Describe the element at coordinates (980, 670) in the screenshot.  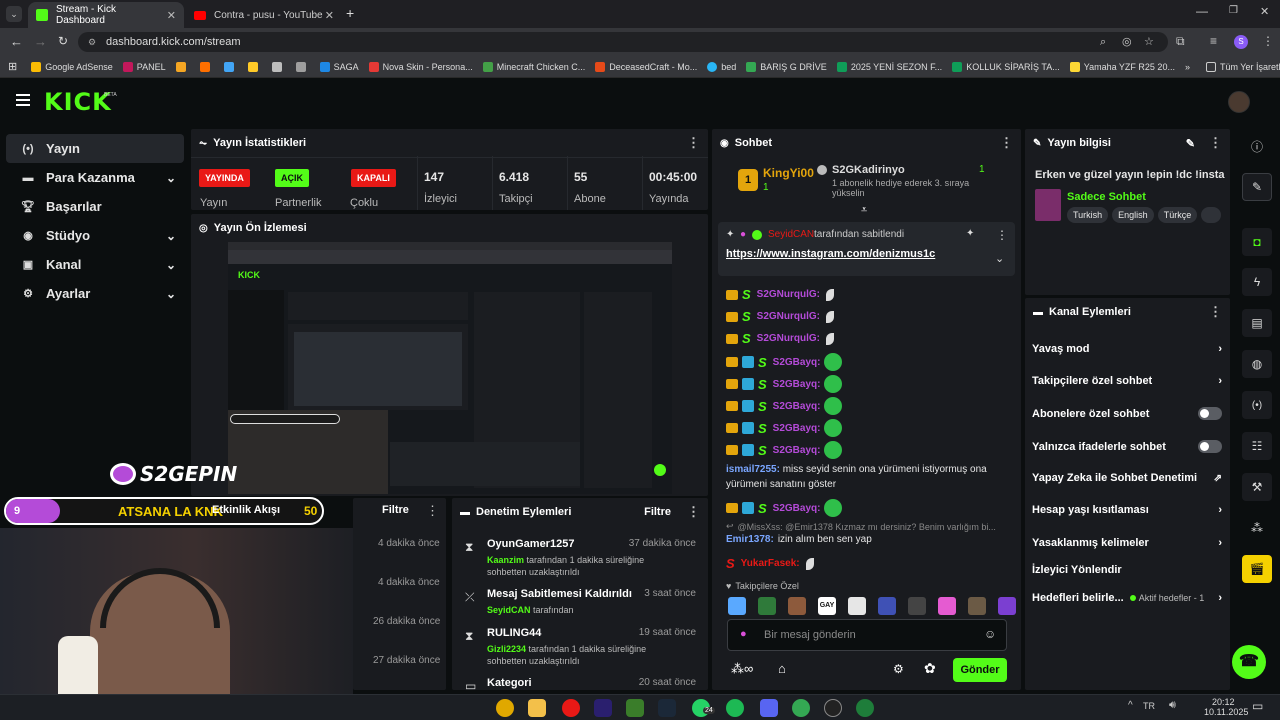
I see `send-button: Gönder` at that location.